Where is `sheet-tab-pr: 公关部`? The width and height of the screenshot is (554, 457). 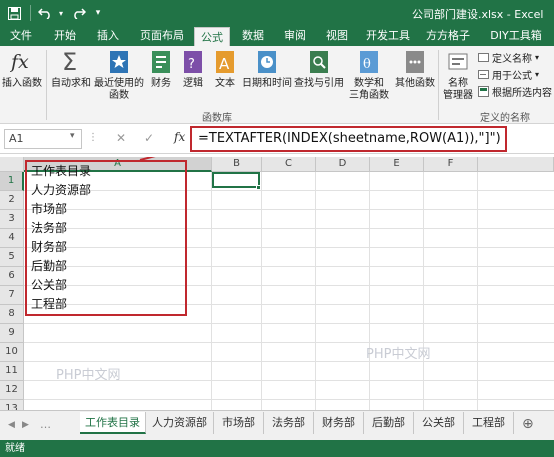
sheet-tab-pr: 公关部 is located at coordinates (439, 423).